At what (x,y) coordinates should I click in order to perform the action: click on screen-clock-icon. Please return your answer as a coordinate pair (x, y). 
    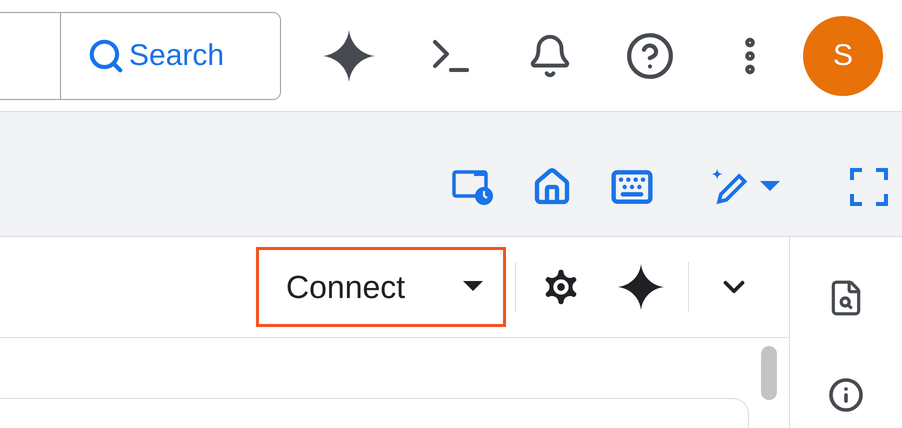
    Looking at the image, I should click on (473, 187).